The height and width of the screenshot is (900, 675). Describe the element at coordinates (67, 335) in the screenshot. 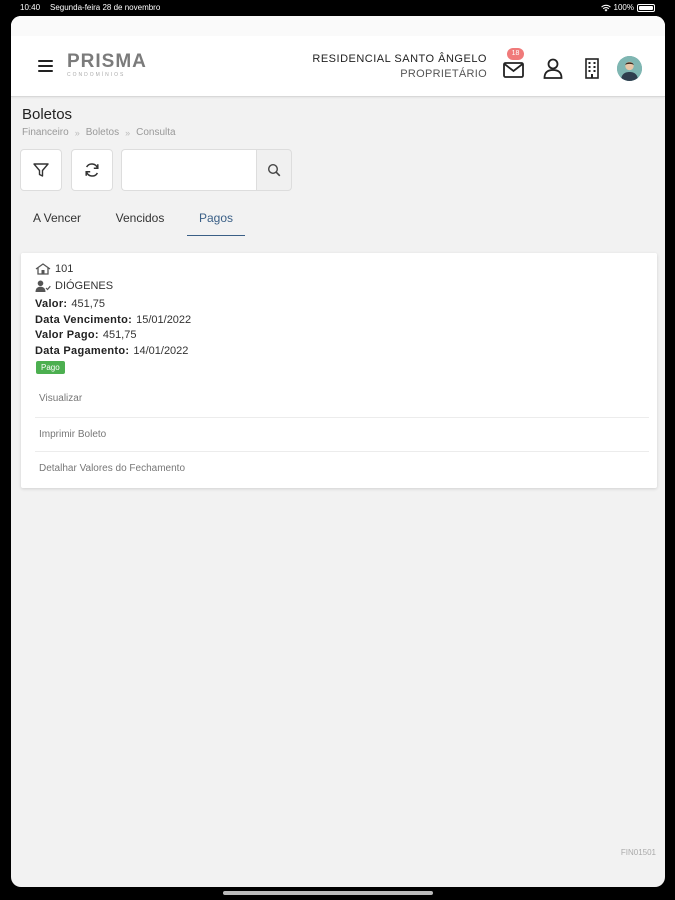

I see `valor-pago-label: Valor Pago:` at that location.